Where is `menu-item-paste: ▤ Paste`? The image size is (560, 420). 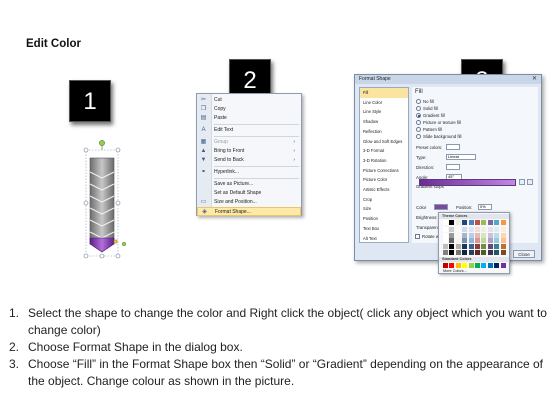
menu-item-paste: ▤ Paste is located at coordinates (249, 118).